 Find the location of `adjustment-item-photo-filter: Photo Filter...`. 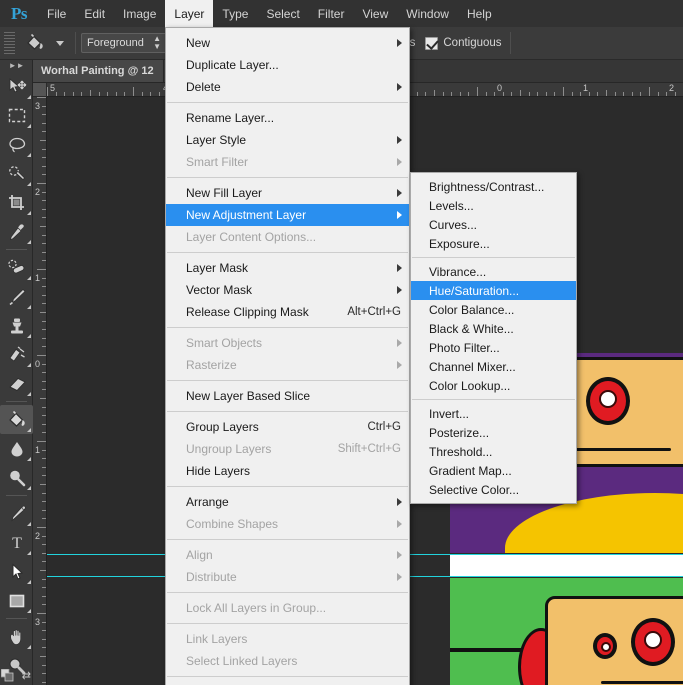

adjustment-item-photo-filter: Photo Filter... is located at coordinates (493, 347).